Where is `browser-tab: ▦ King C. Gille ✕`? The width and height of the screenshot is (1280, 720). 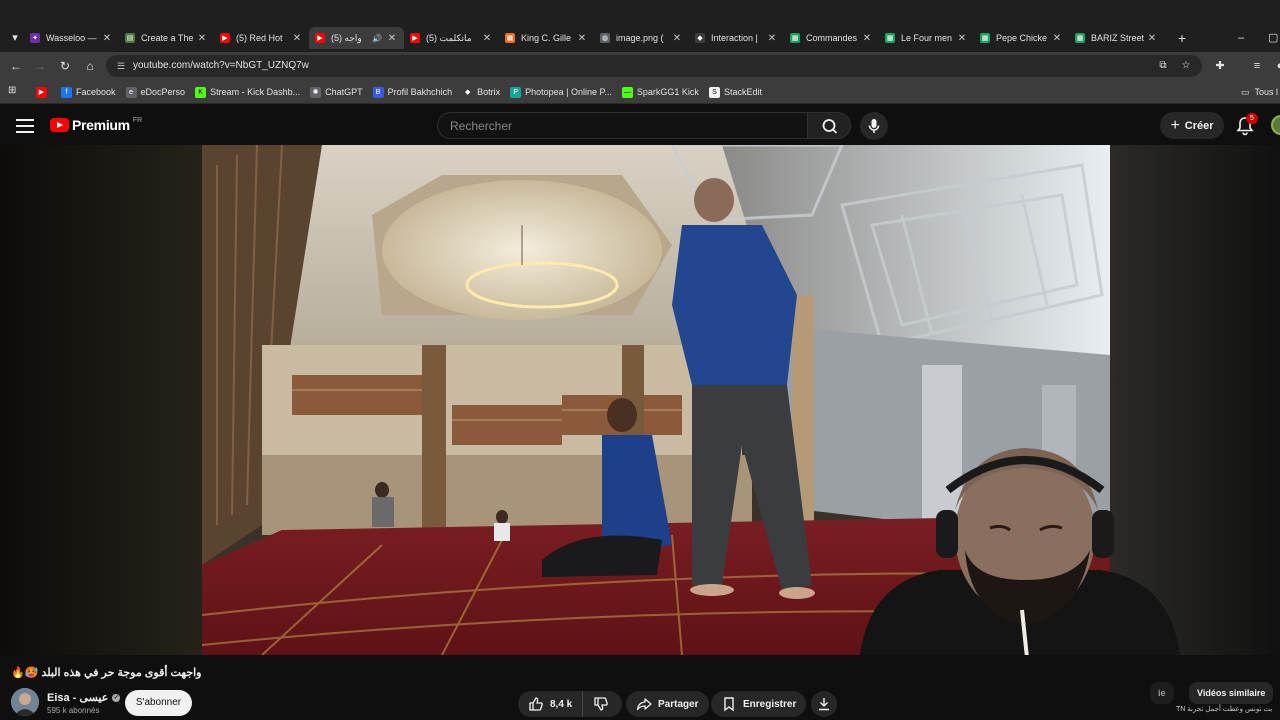
browser-tab: ▦ King C. Gille ✕ is located at coordinates (546, 38).